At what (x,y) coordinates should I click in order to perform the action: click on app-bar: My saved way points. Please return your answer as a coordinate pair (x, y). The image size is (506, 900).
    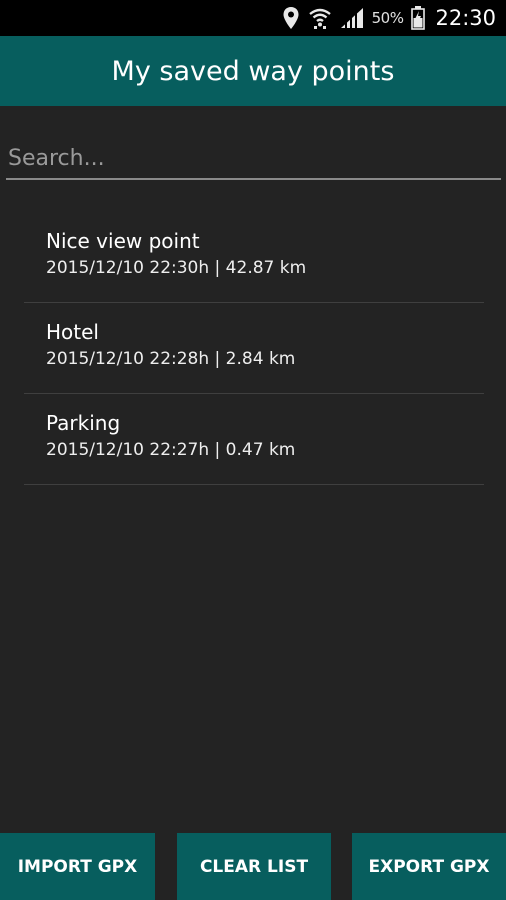
    Looking at the image, I should click on (253, 71).